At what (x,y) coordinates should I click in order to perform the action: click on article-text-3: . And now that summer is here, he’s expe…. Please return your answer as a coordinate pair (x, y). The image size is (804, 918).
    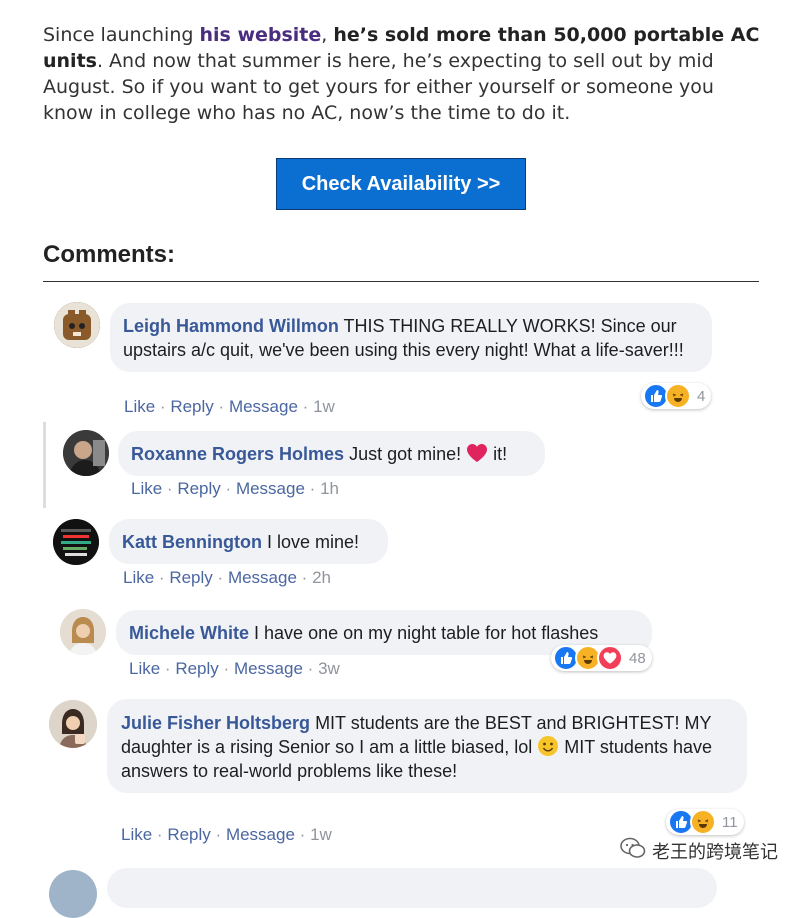
    Looking at the image, I should click on (378, 87).